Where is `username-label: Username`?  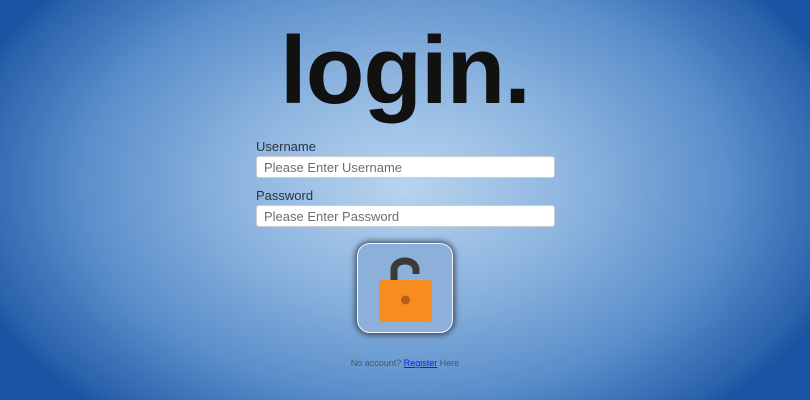 username-label: Username is located at coordinates (286, 146).